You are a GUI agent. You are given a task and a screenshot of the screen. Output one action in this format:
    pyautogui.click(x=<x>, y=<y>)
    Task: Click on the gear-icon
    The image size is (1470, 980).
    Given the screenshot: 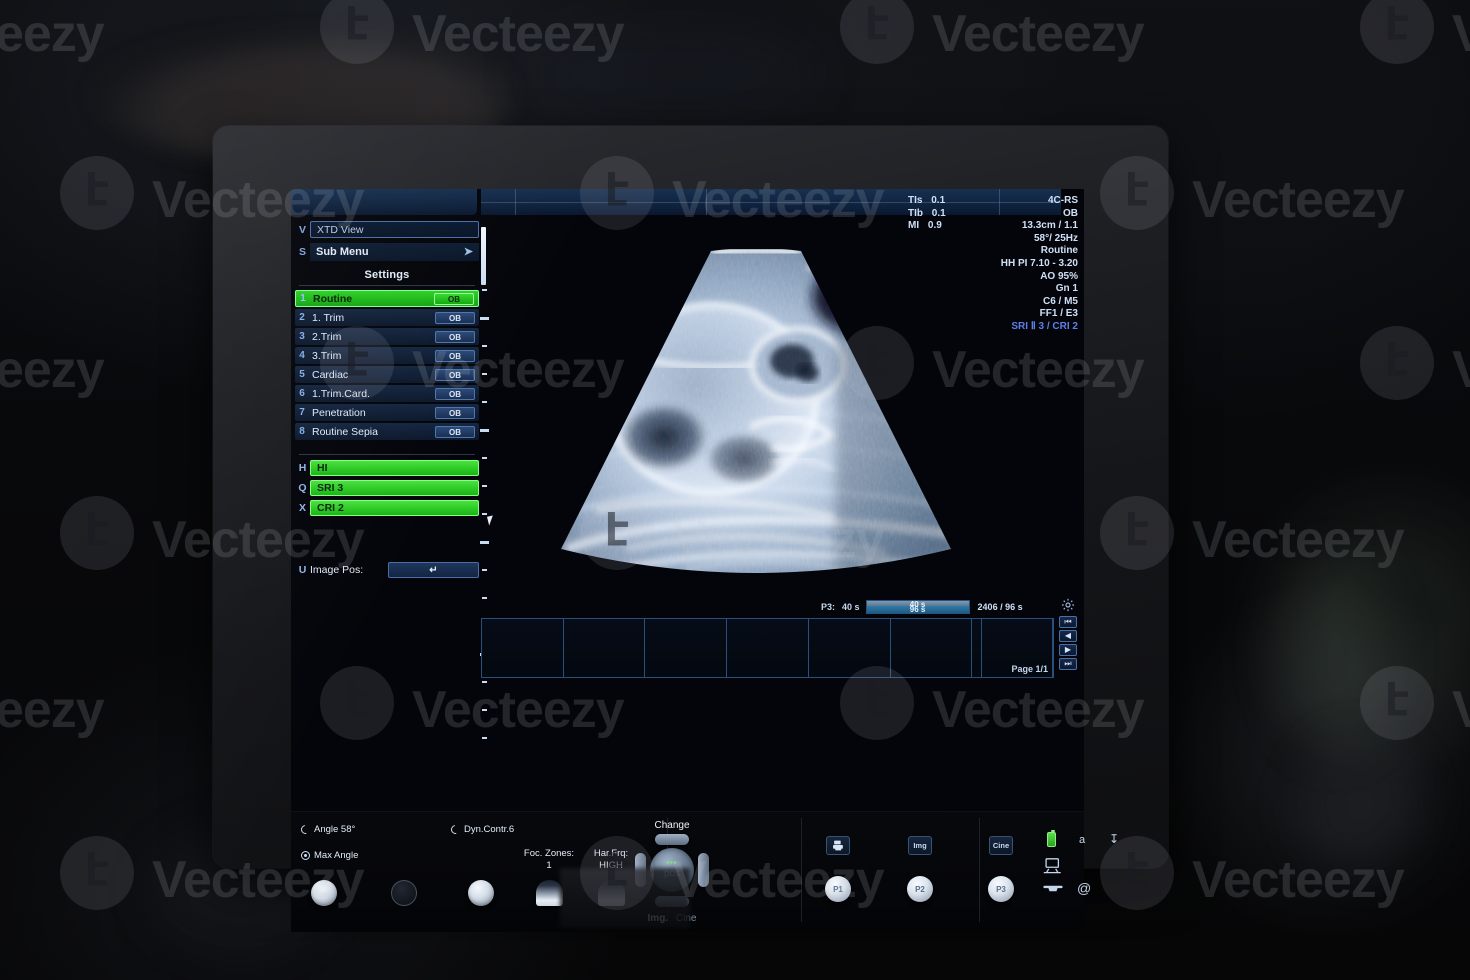 What is the action you would take?
    pyautogui.click(x=1068, y=605)
    